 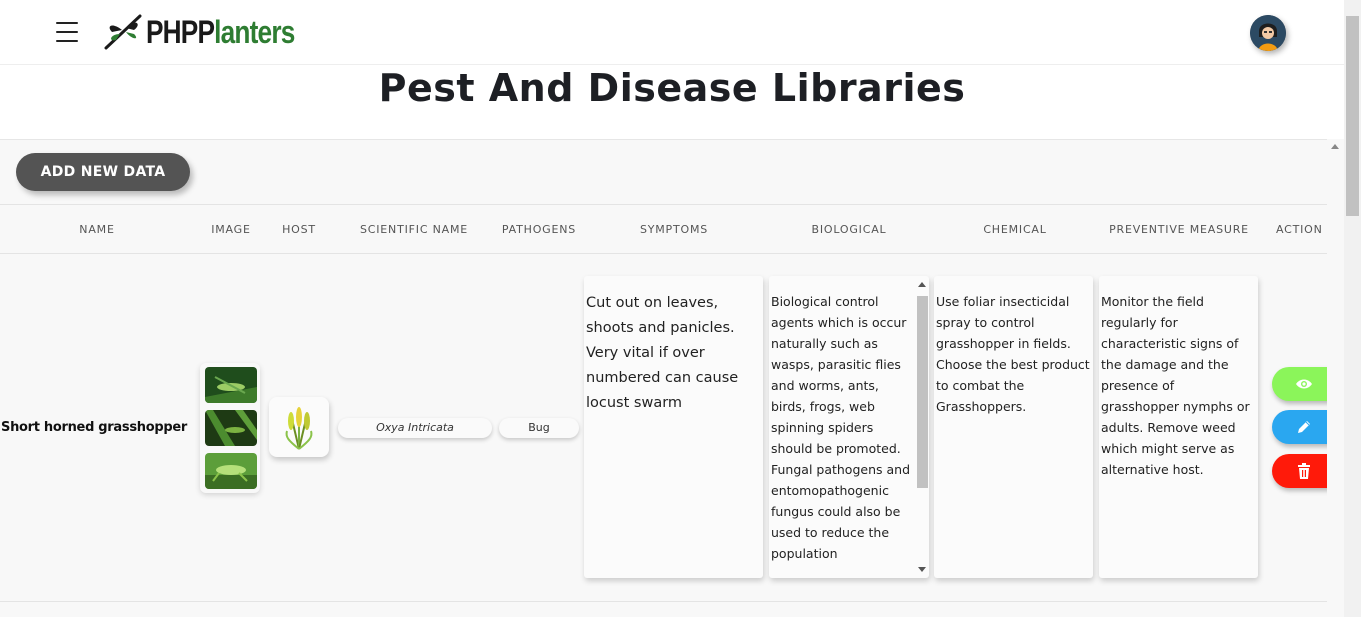 I want to click on pathogens-badge: Bug, so click(x=539, y=428).